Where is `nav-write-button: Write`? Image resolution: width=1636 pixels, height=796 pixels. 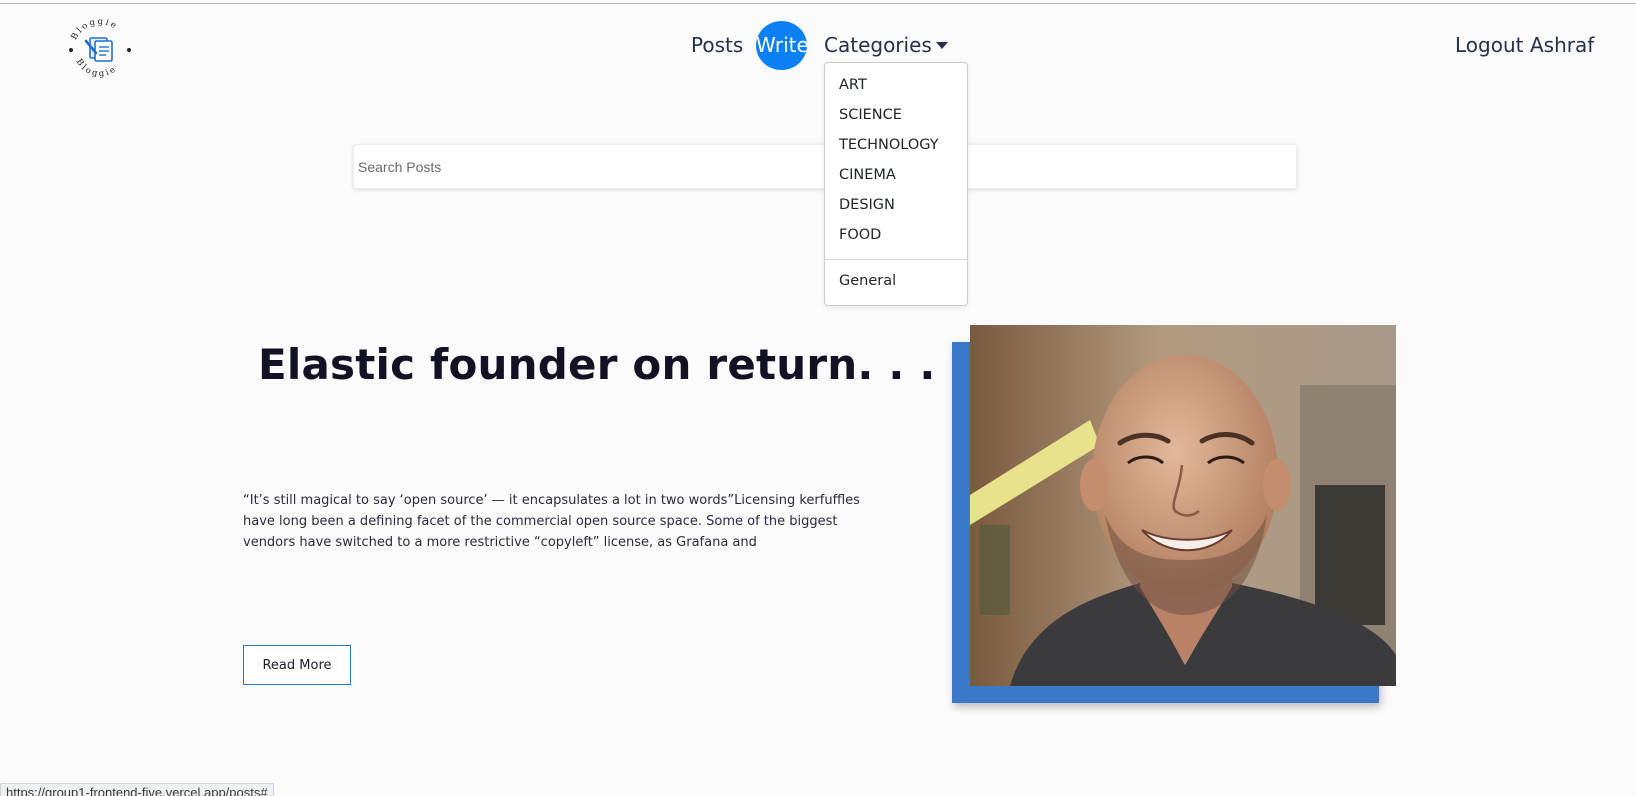
nav-write-button: Write is located at coordinates (782, 45).